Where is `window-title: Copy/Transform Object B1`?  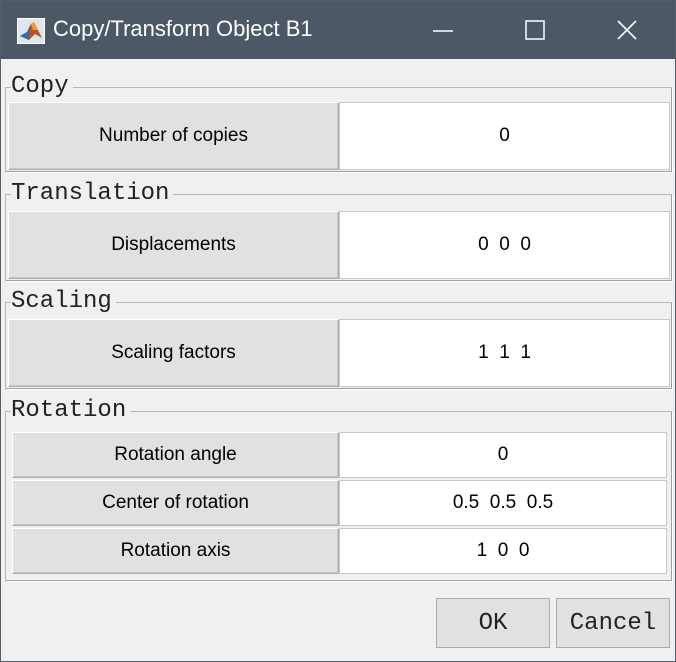
window-title: Copy/Transform Object B1 is located at coordinates (183, 28).